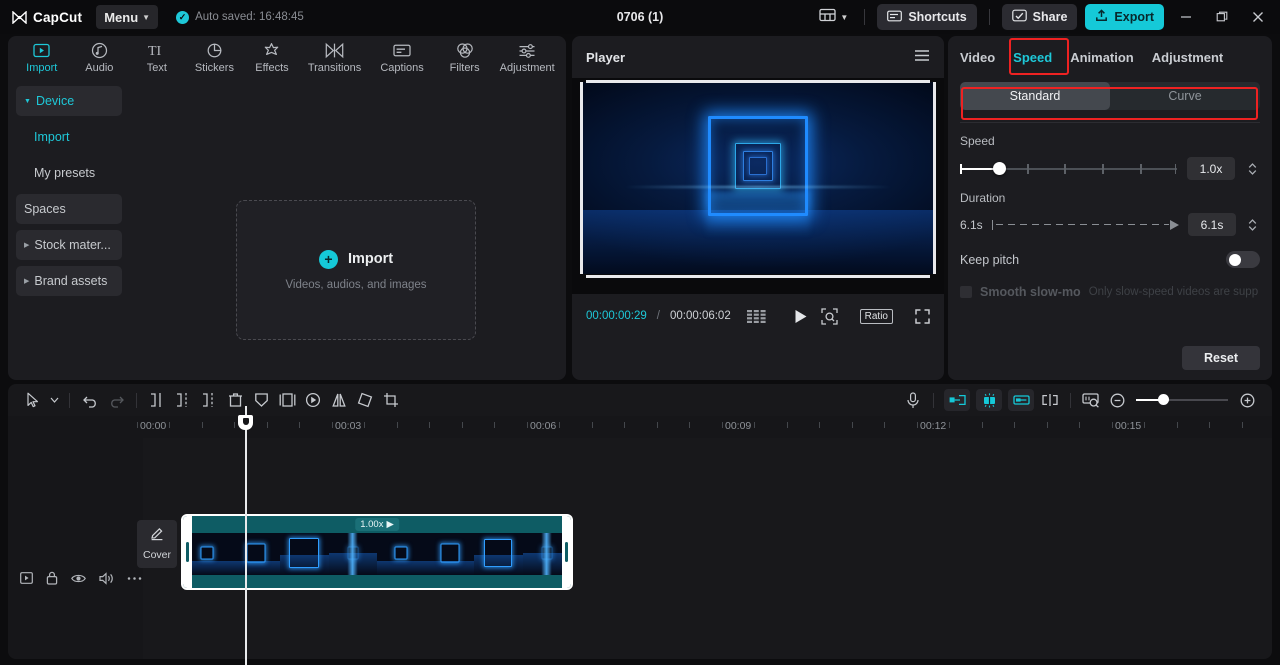 This screenshot has height=665, width=1280. What do you see at coordinates (1117, 400) in the screenshot?
I see `zoom-out-icon` at bounding box center [1117, 400].